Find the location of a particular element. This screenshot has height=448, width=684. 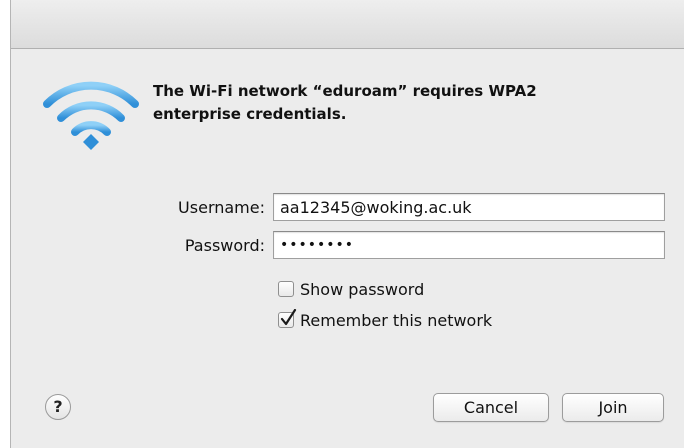

help-button: ? is located at coordinates (58, 407).